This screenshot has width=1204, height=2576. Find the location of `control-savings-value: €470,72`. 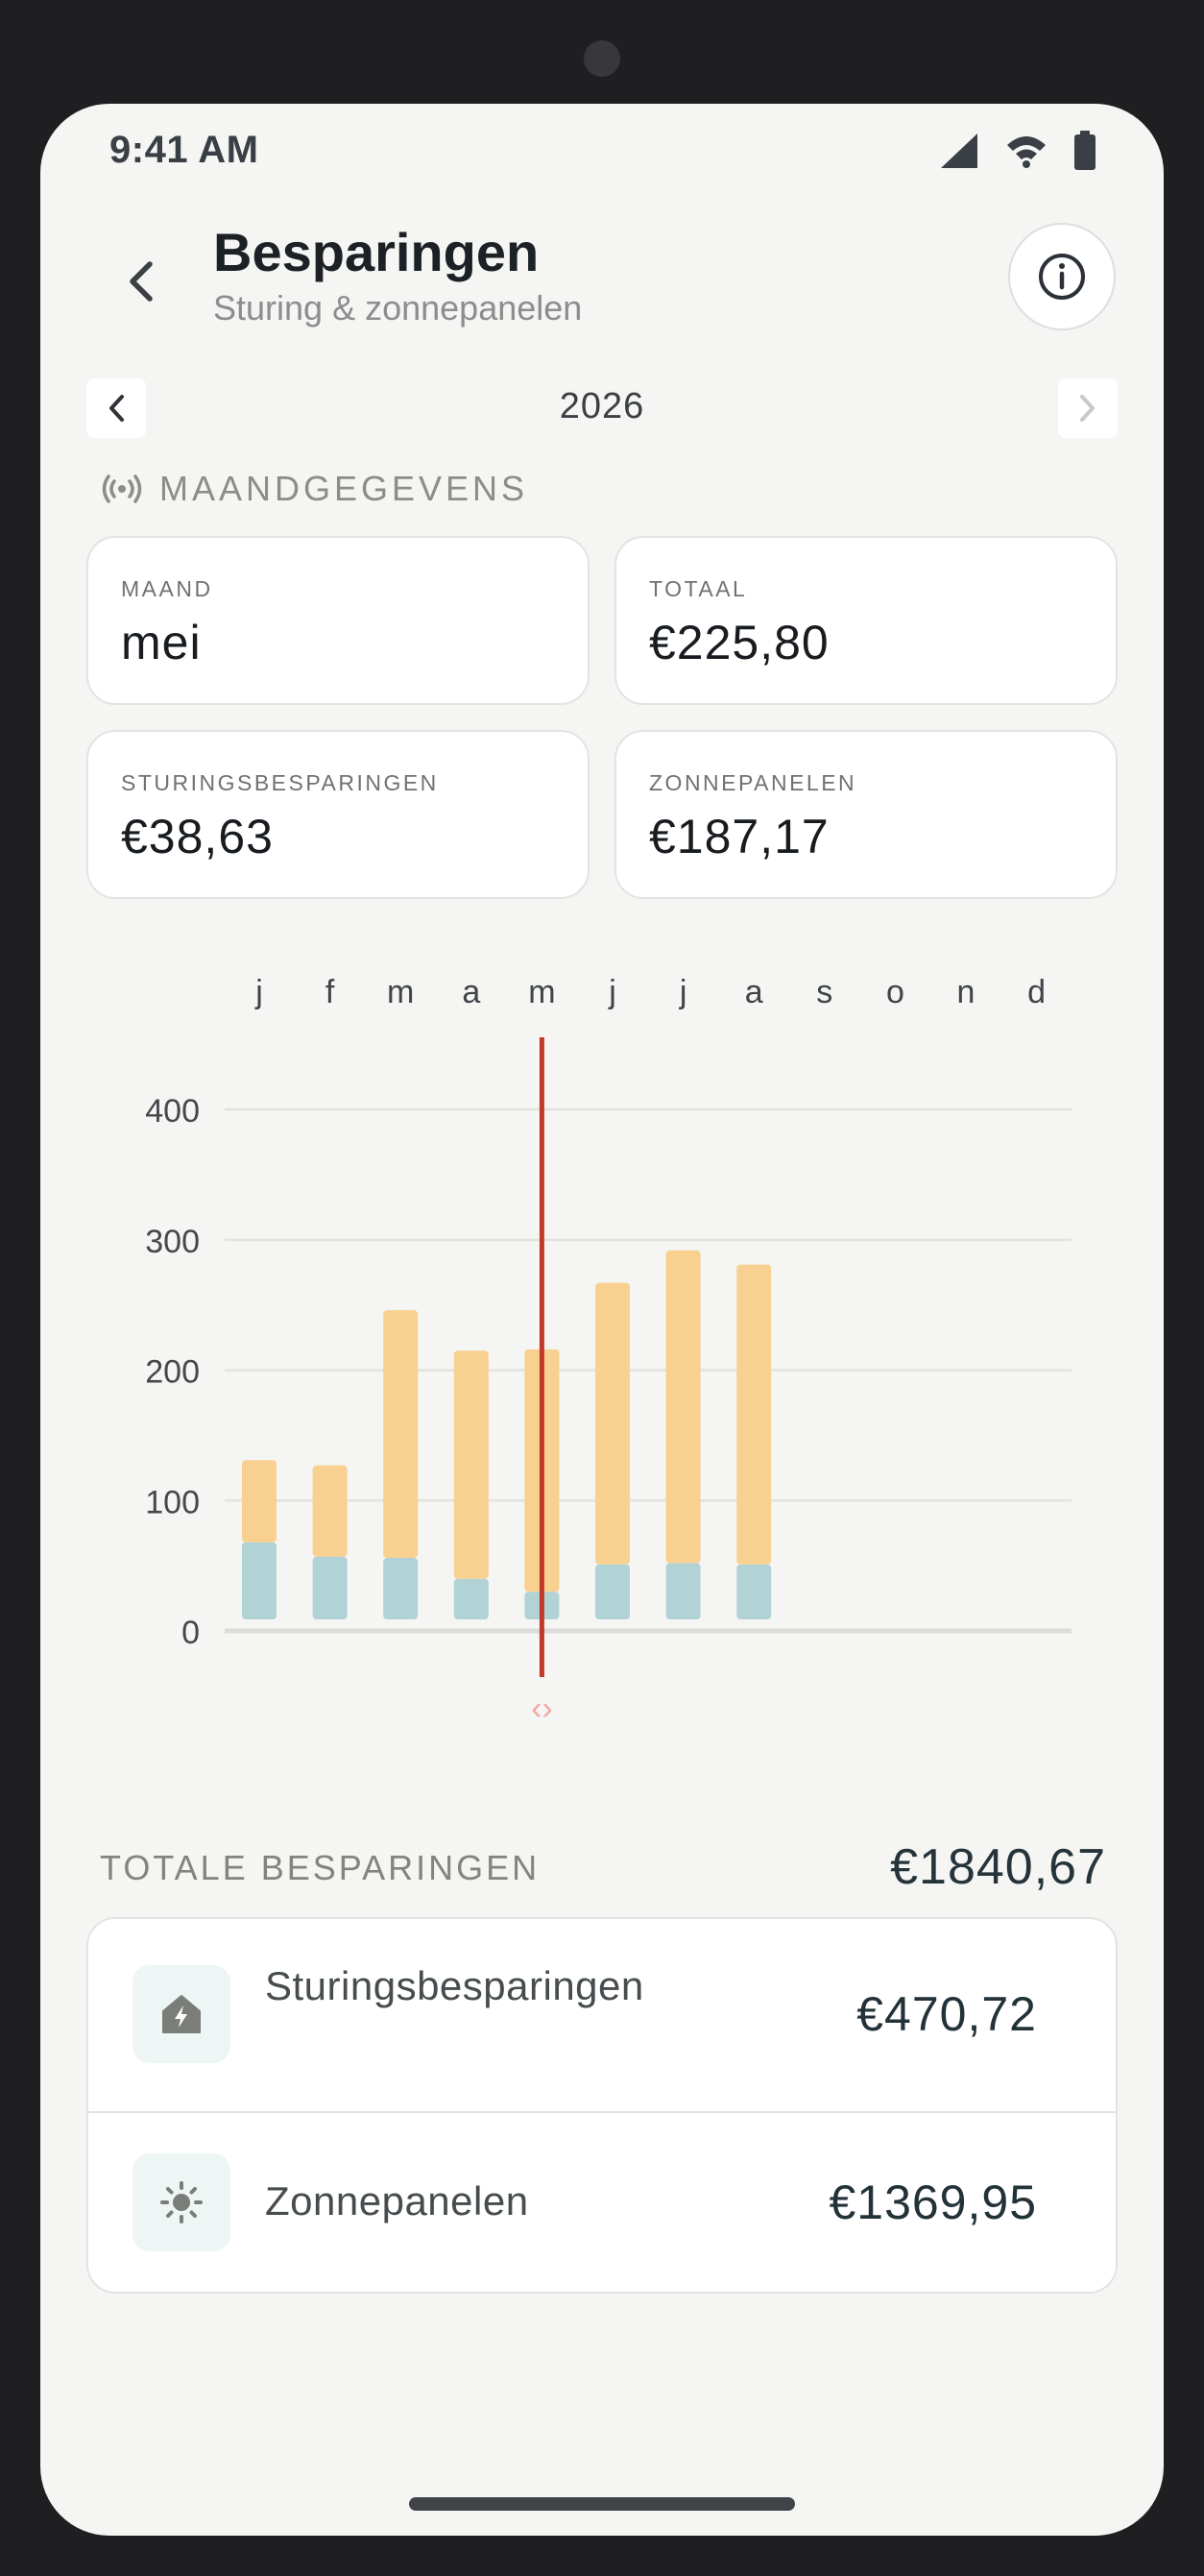

control-savings-value: €470,72 is located at coordinates (947, 2014).